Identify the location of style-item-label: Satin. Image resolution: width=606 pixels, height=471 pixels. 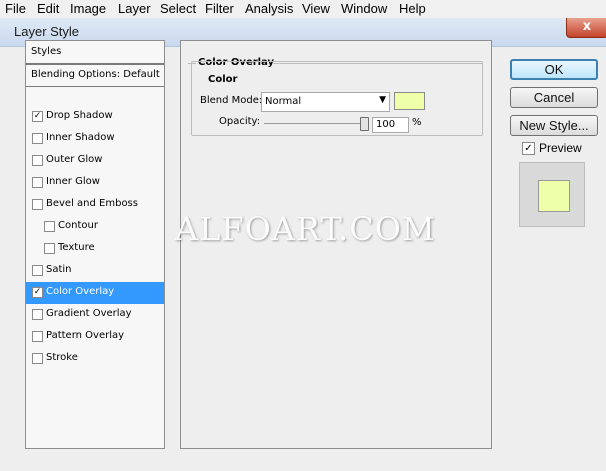
(59, 269).